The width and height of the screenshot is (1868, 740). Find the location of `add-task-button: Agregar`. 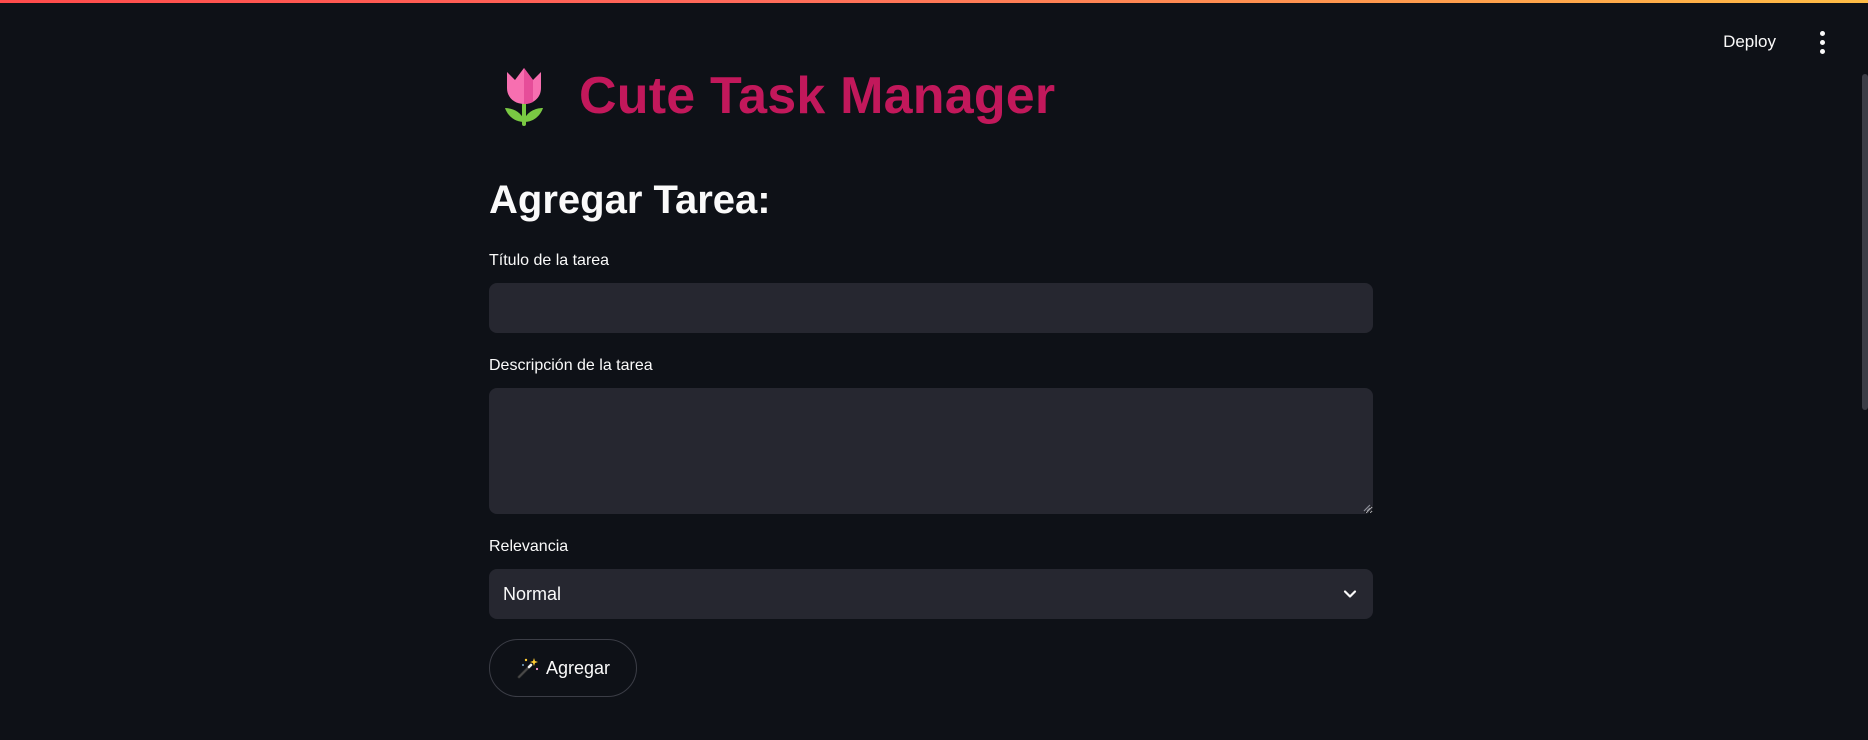

add-task-button: Agregar is located at coordinates (563, 668).